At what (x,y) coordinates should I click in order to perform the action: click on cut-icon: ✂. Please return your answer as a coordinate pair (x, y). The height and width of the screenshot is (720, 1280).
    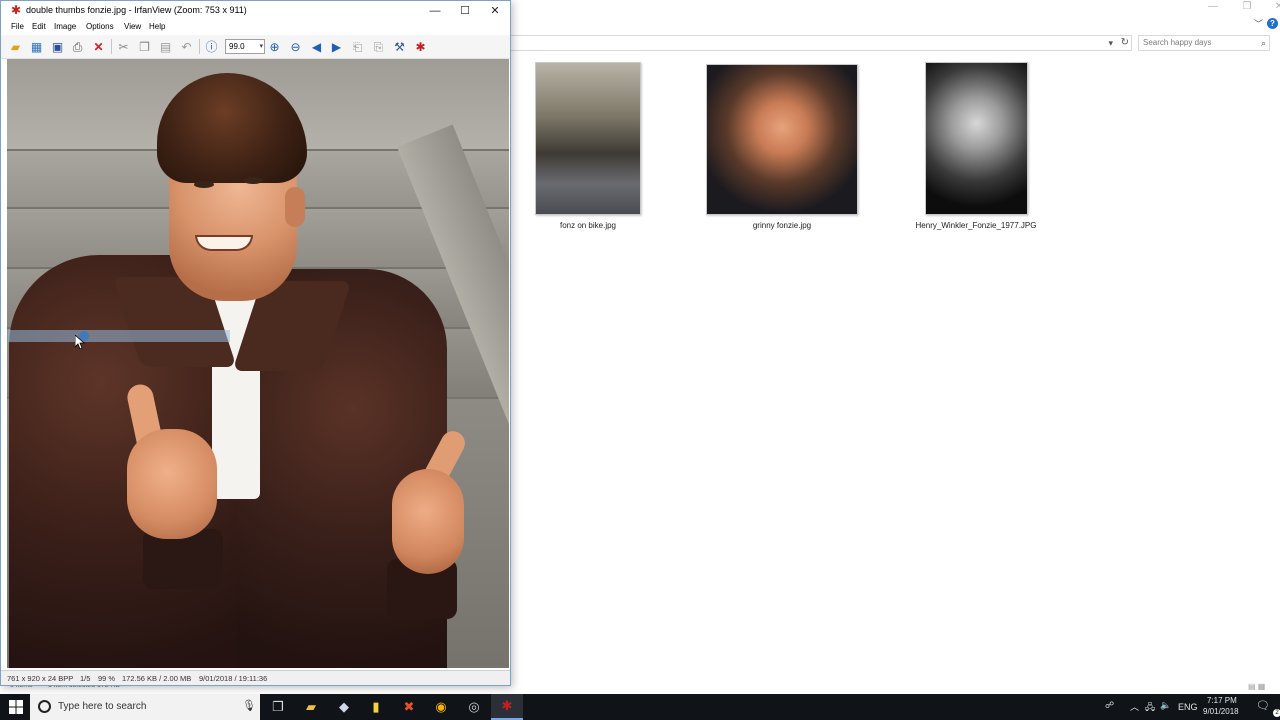
    Looking at the image, I should click on (123, 46).